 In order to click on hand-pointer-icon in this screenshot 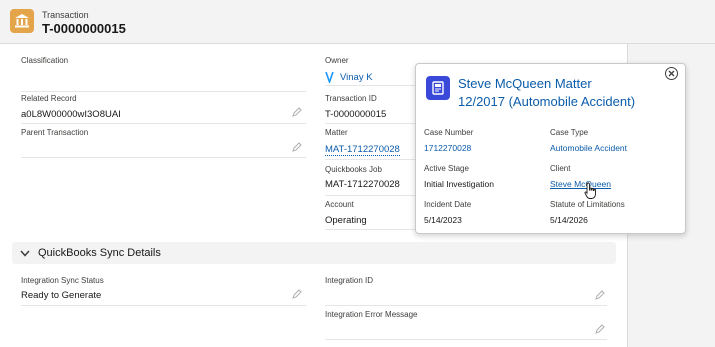, I will do `click(590, 190)`.